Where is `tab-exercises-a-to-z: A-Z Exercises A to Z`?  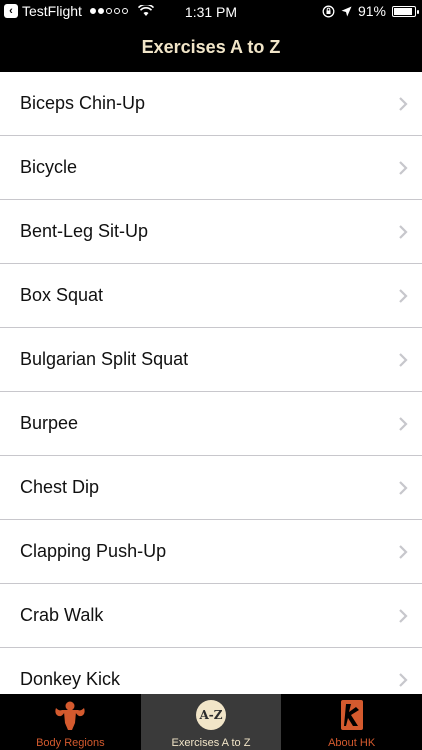
tab-exercises-a-to-z: A-Z Exercises A to Z is located at coordinates (211, 722).